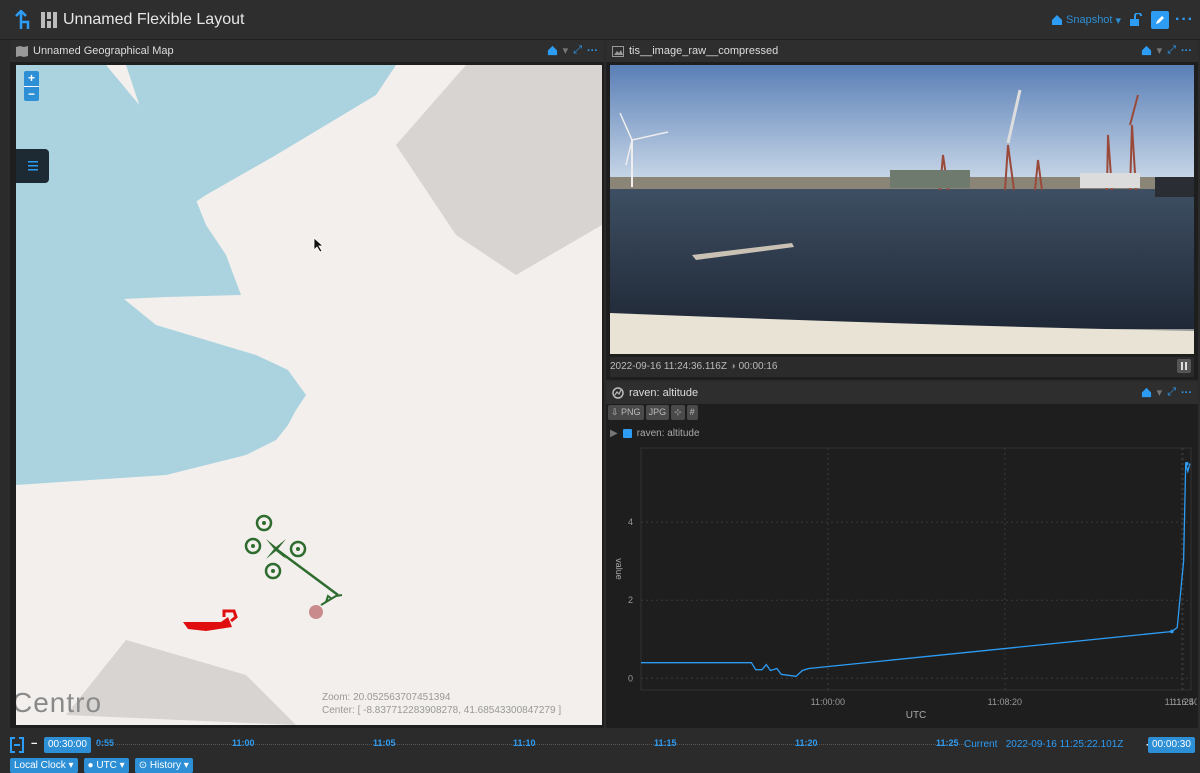 This screenshot has width=1200, height=773. Describe the element at coordinates (384, 743) in the screenshot. I see `timeline-tick: 11:05` at that location.